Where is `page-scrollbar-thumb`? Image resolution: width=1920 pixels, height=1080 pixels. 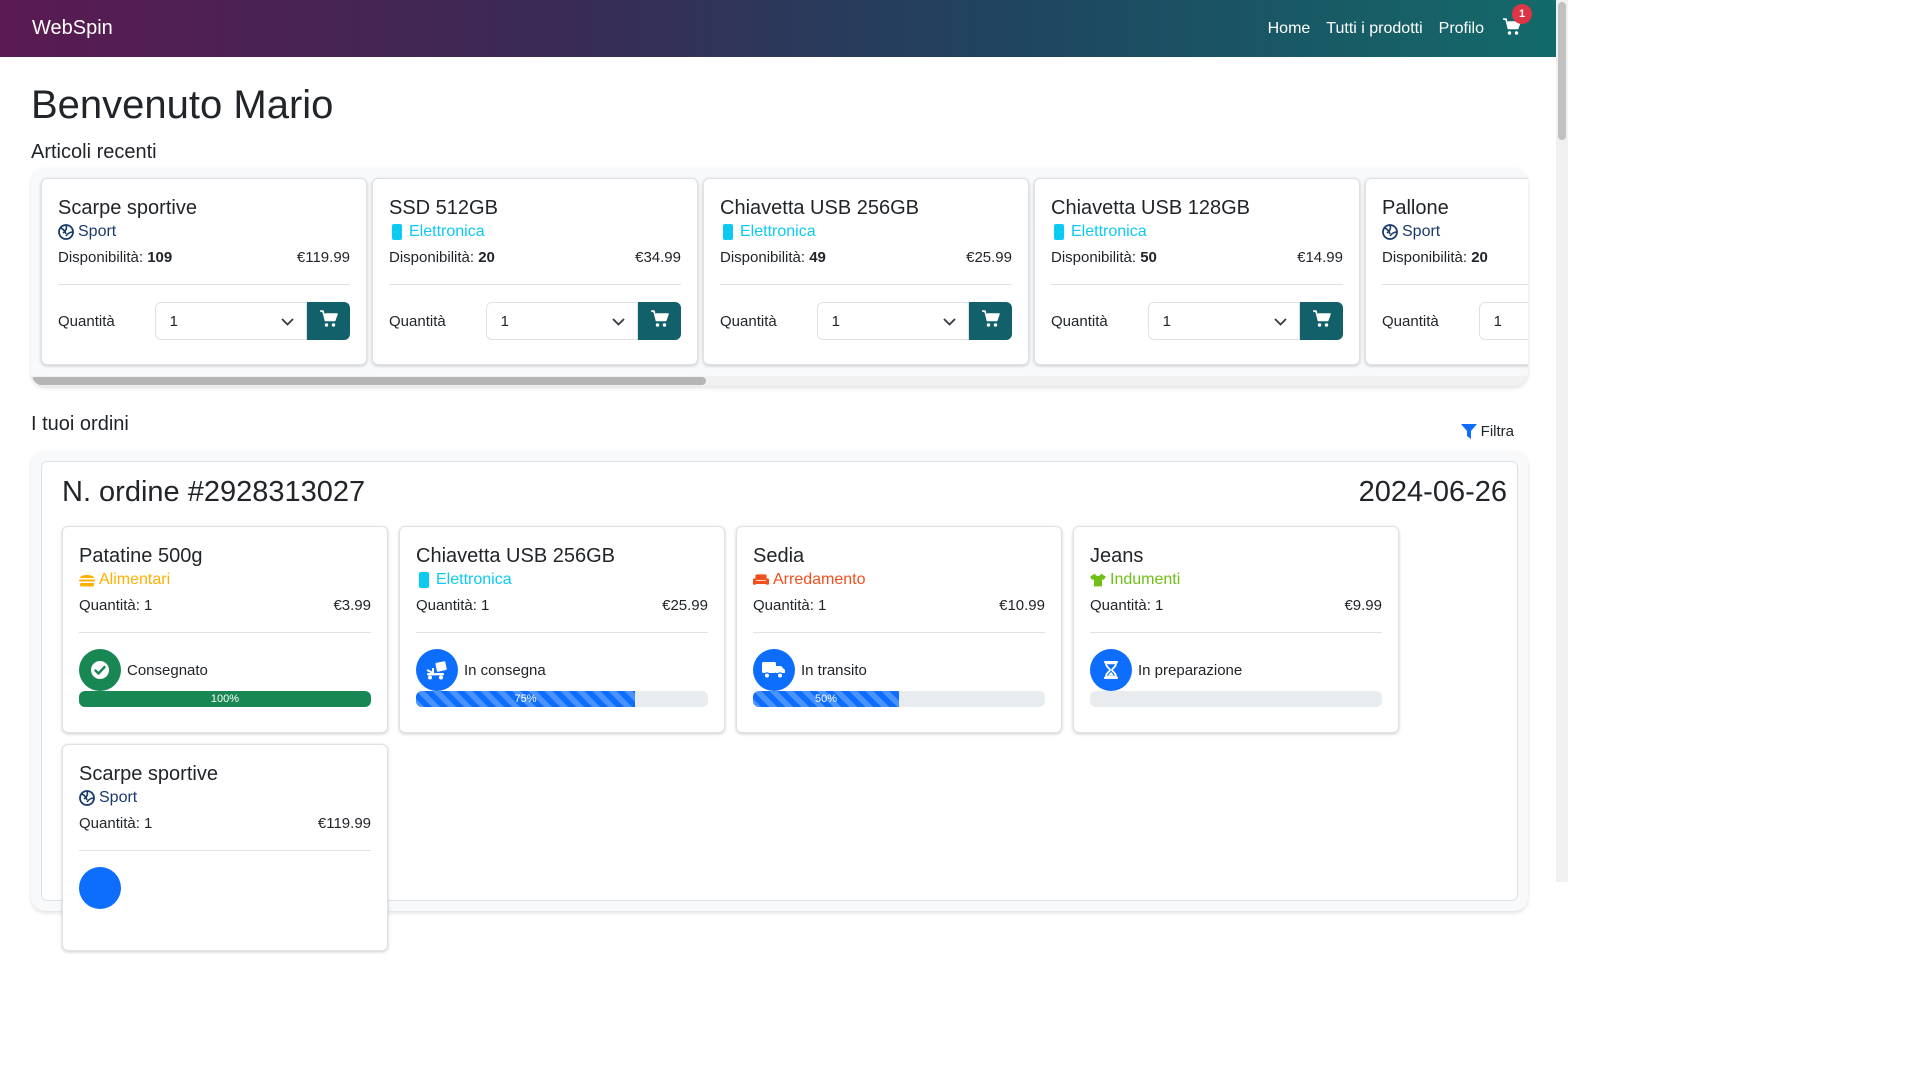
page-scrollbar-thumb is located at coordinates (1562, 71).